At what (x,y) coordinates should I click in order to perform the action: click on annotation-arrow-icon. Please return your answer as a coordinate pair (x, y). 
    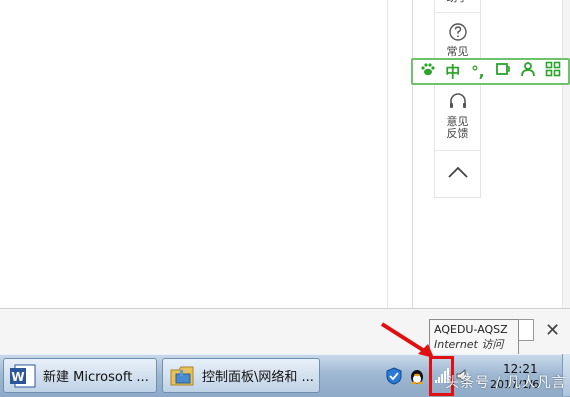
    Looking at the image, I should click on (407, 340).